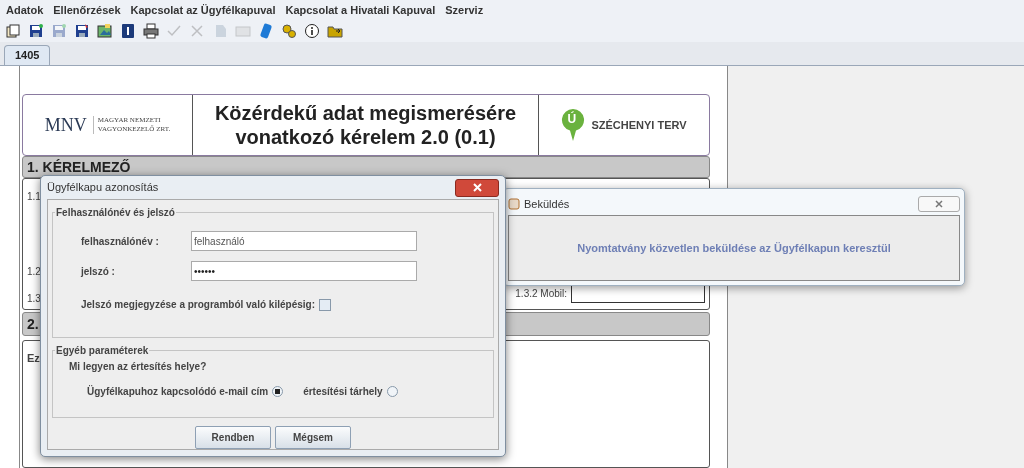 The width and height of the screenshot is (1024, 468). What do you see at coordinates (325, 304) in the screenshot?
I see `remember-checkbox` at bounding box center [325, 304].